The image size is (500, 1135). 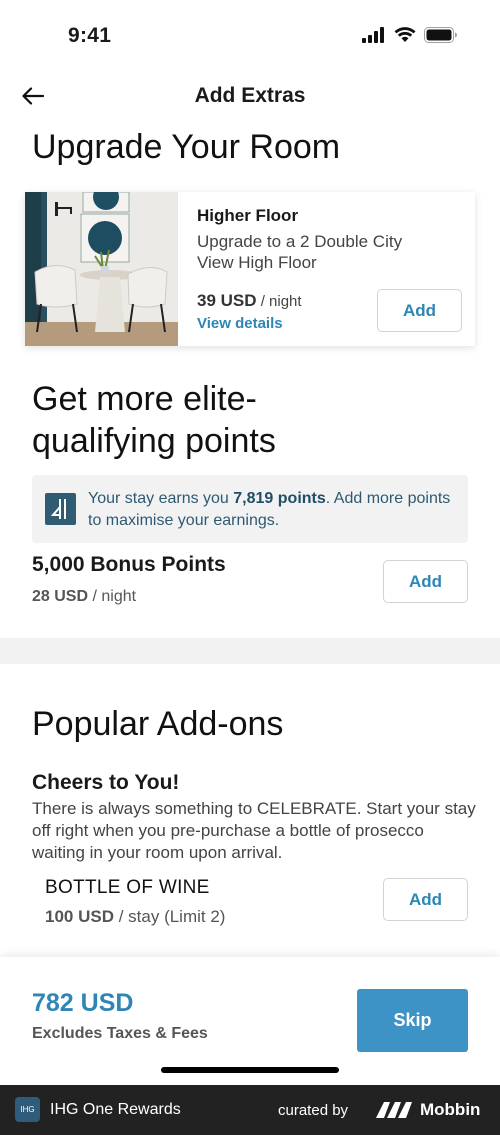 I want to click on add-room-upgrade-button: Add, so click(x=419, y=310).